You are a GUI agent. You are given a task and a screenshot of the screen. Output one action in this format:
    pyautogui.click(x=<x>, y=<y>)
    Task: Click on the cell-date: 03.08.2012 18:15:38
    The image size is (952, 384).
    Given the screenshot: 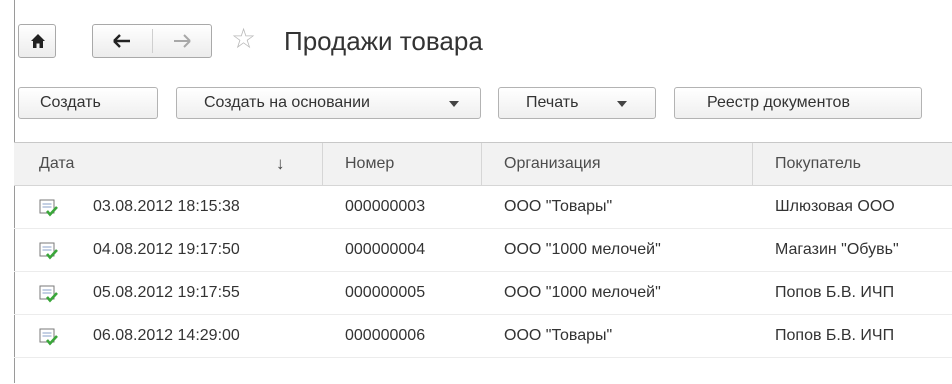 What is the action you would take?
    pyautogui.click(x=166, y=206)
    